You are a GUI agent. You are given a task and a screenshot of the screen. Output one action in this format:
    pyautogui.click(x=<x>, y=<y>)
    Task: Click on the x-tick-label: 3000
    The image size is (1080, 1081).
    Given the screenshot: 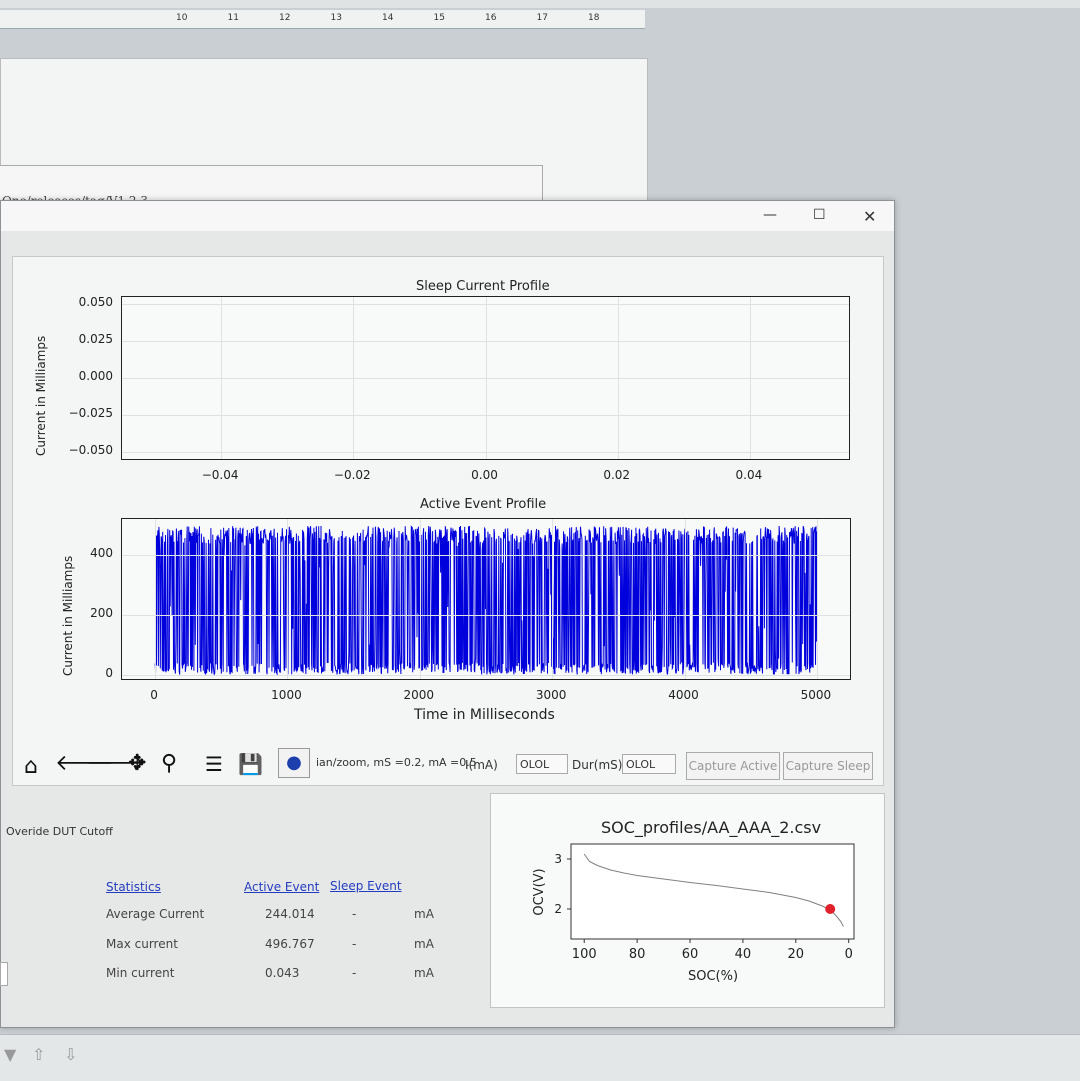 What is the action you would take?
    pyautogui.click(x=551, y=695)
    